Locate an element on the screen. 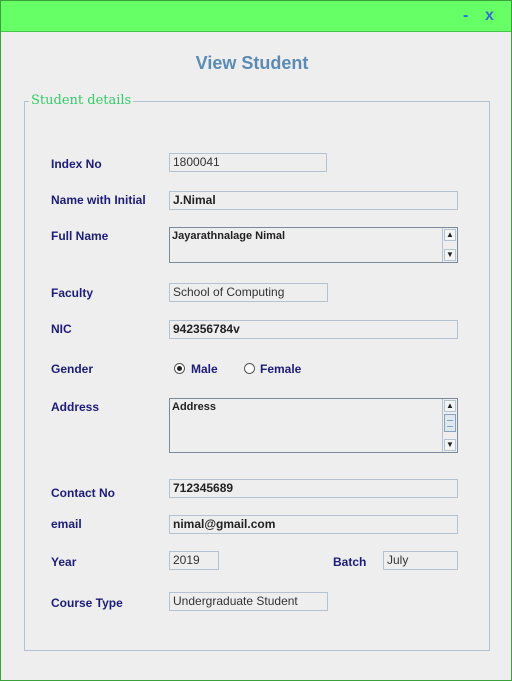  contact-no-field: 712345689 is located at coordinates (313, 488).